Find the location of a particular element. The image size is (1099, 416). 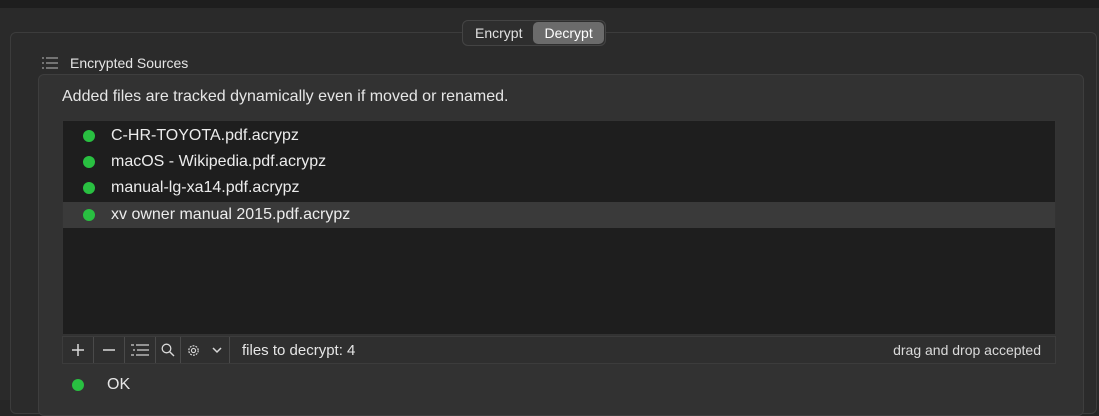

status-indicator: OK is located at coordinates (101, 385).